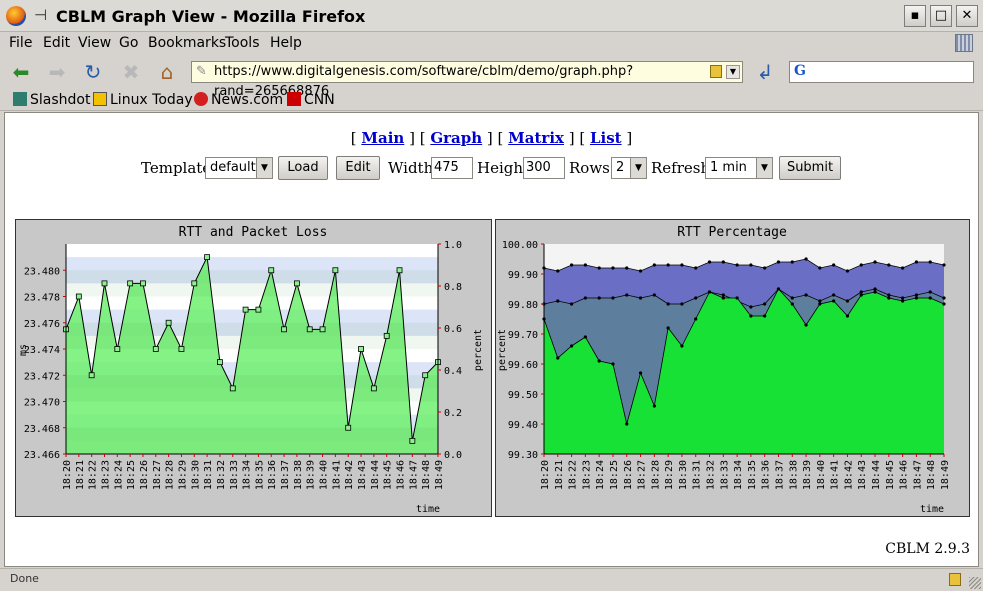 This screenshot has height=591, width=983. I want to click on menu-file: File, so click(20, 43).